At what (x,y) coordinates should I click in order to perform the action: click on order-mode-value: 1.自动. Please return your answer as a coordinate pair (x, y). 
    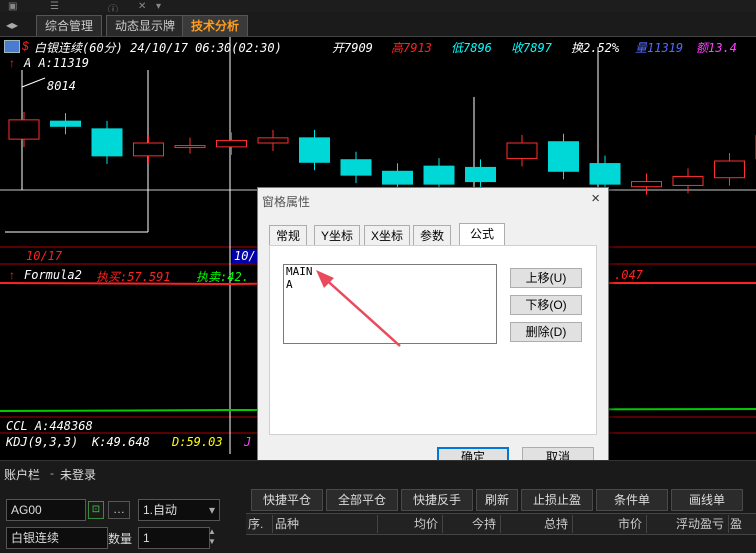
    Looking at the image, I should click on (160, 510).